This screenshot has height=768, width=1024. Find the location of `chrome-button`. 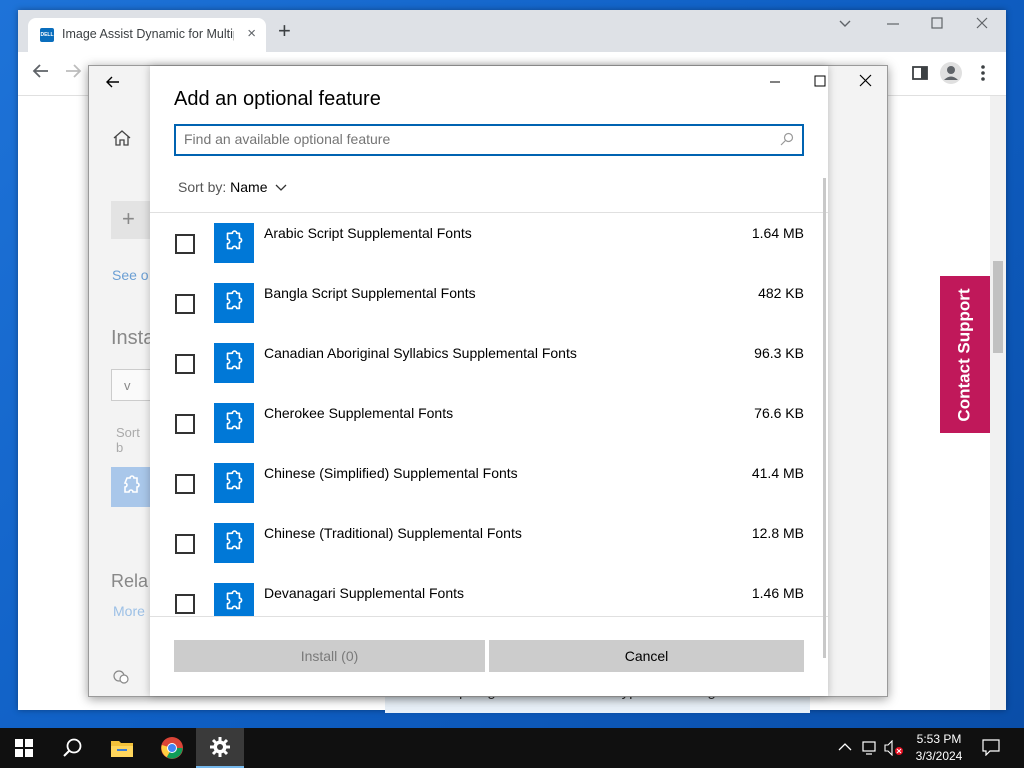

chrome-button is located at coordinates (172, 748).